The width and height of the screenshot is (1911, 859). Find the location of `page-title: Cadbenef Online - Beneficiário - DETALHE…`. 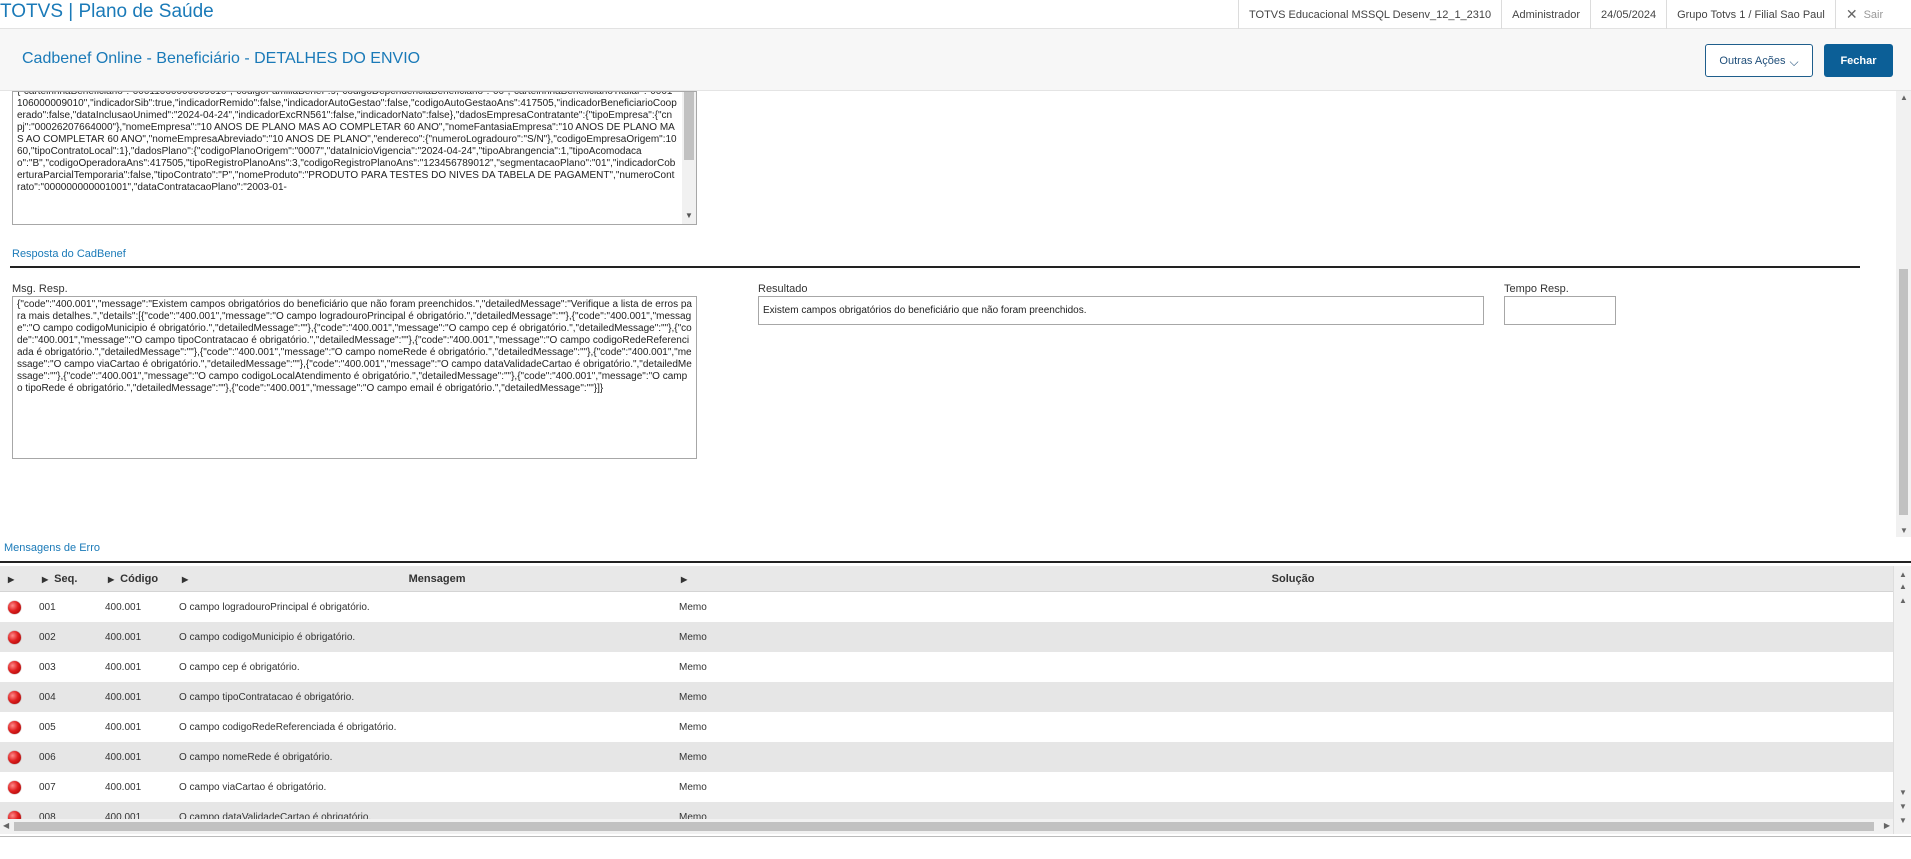

page-title: Cadbenef Online - Beneficiário - DETALHE… is located at coordinates (221, 58).